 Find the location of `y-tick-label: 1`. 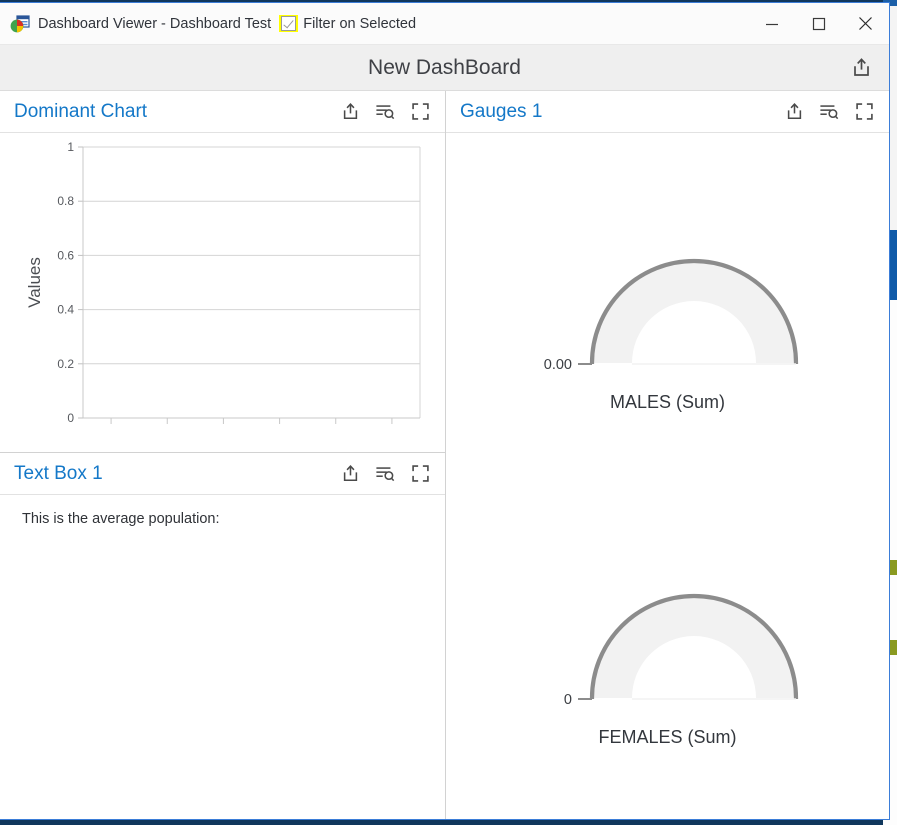

y-tick-label: 1 is located at coordinates (70, 147).